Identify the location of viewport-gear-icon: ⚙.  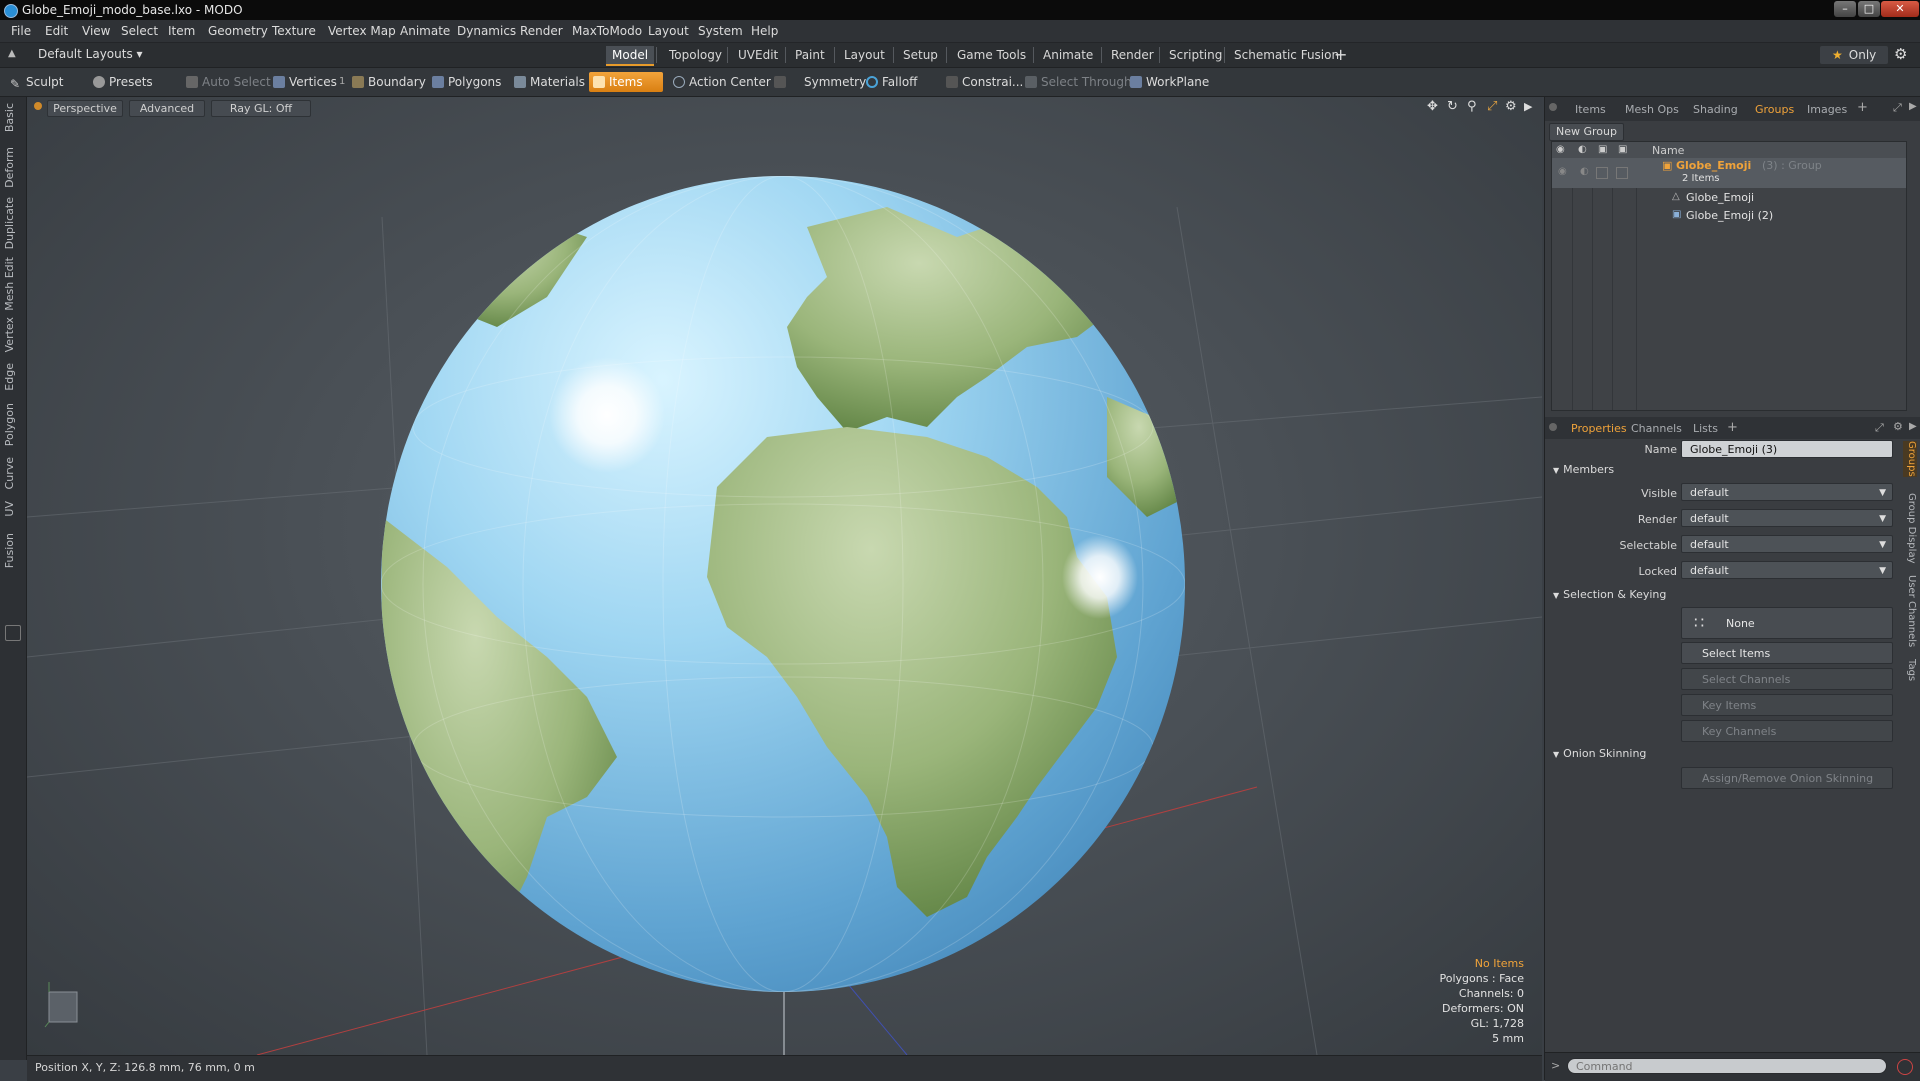
(1511, 106).